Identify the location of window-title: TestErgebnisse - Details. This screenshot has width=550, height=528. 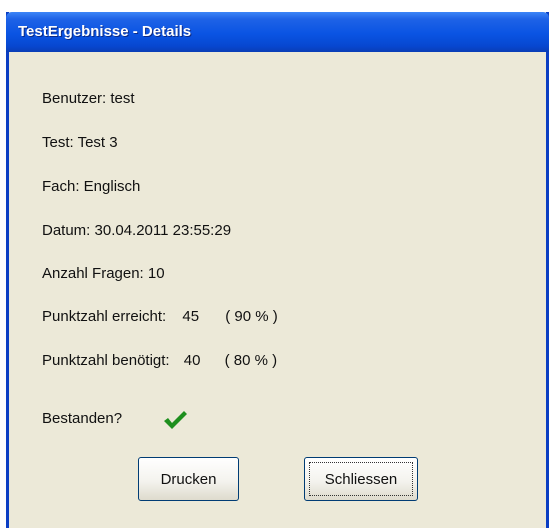
(105, 31).